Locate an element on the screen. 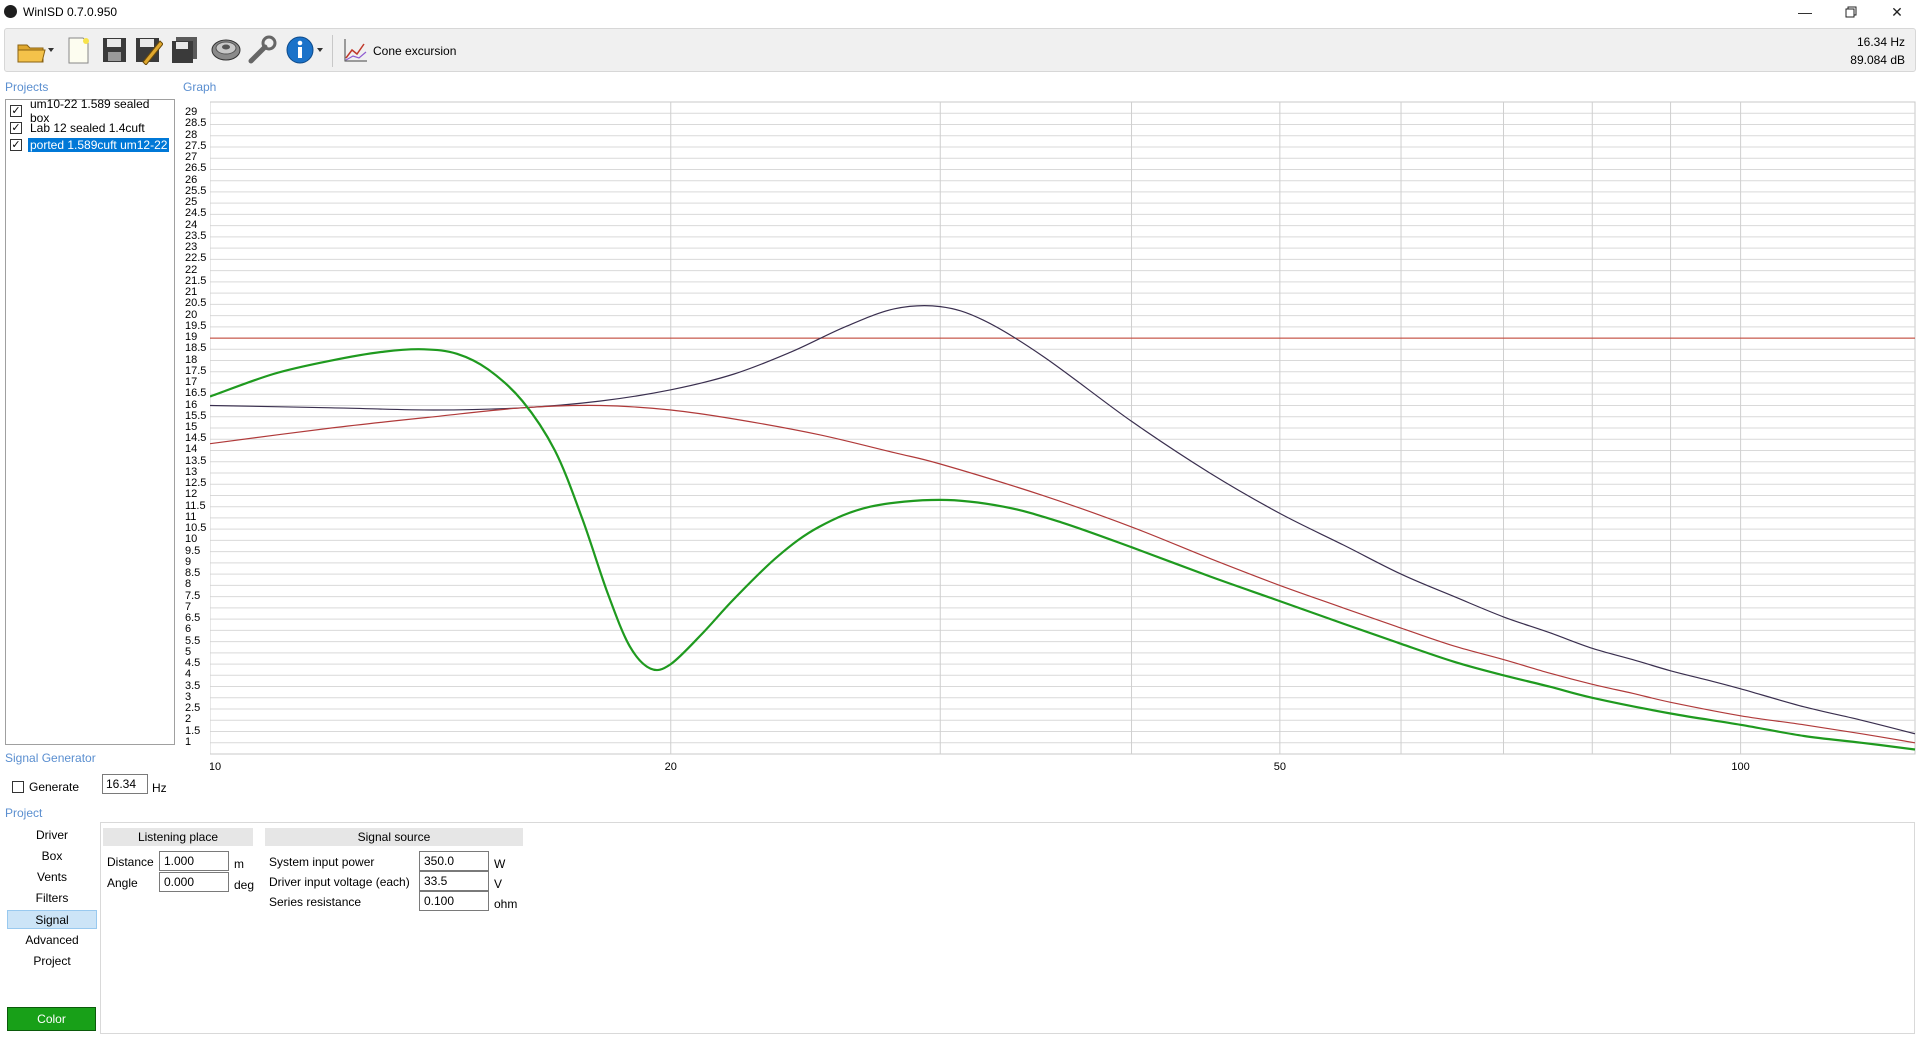  y-tick-label: 29 is located at coordinates (191, 112).